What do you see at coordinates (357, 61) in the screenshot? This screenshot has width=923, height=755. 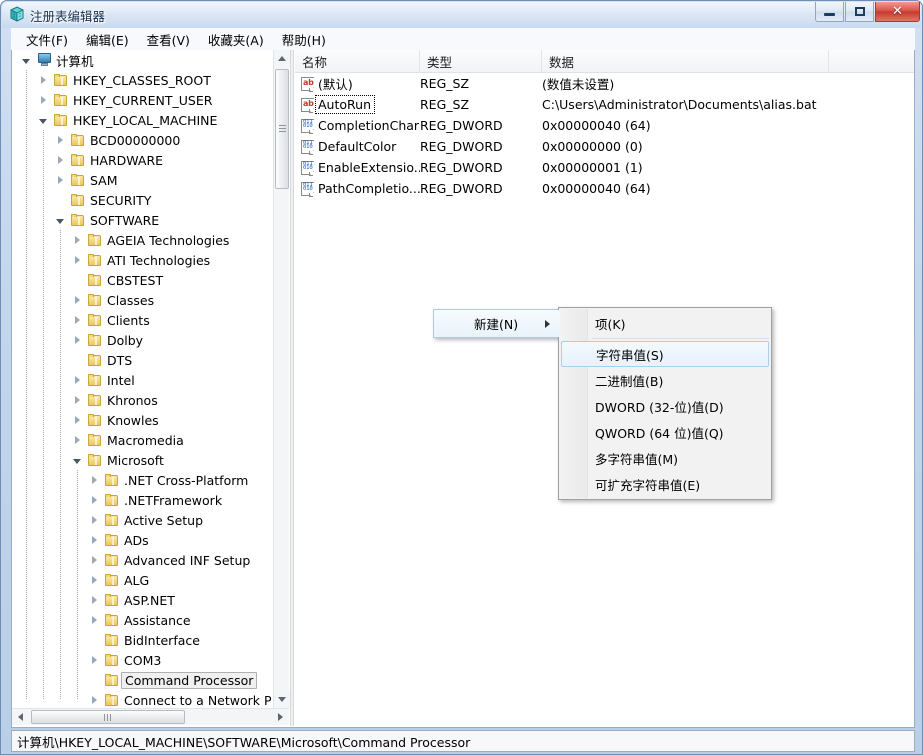 I see `column-header-name: 名称` at bounding box center [357, 61].